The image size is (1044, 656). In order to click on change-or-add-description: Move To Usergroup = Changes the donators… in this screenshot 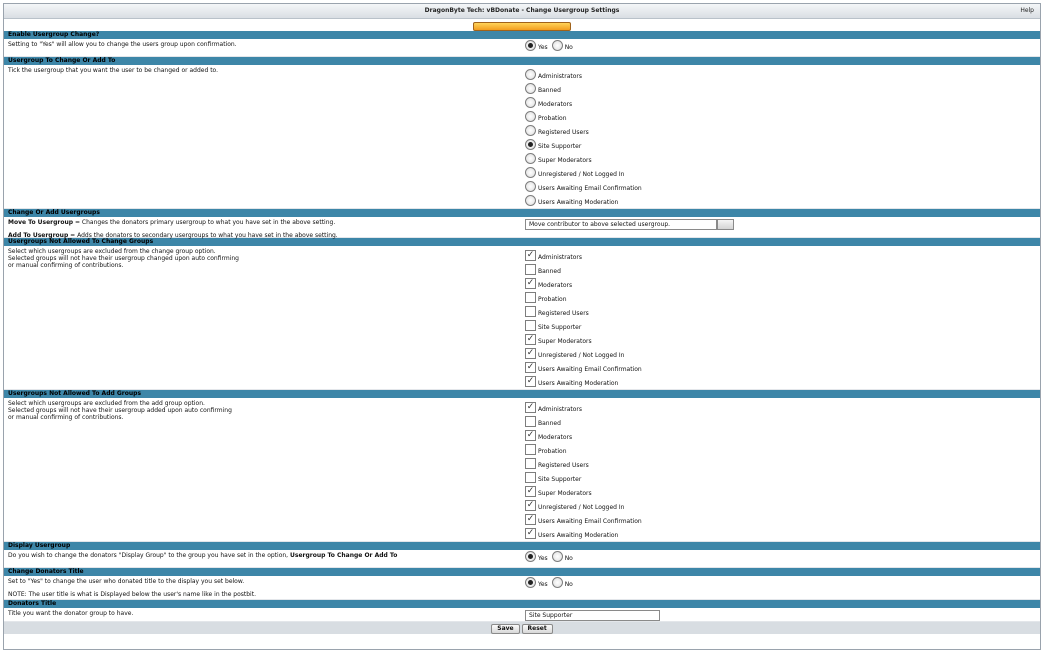, I will do `click(260, 229)`.